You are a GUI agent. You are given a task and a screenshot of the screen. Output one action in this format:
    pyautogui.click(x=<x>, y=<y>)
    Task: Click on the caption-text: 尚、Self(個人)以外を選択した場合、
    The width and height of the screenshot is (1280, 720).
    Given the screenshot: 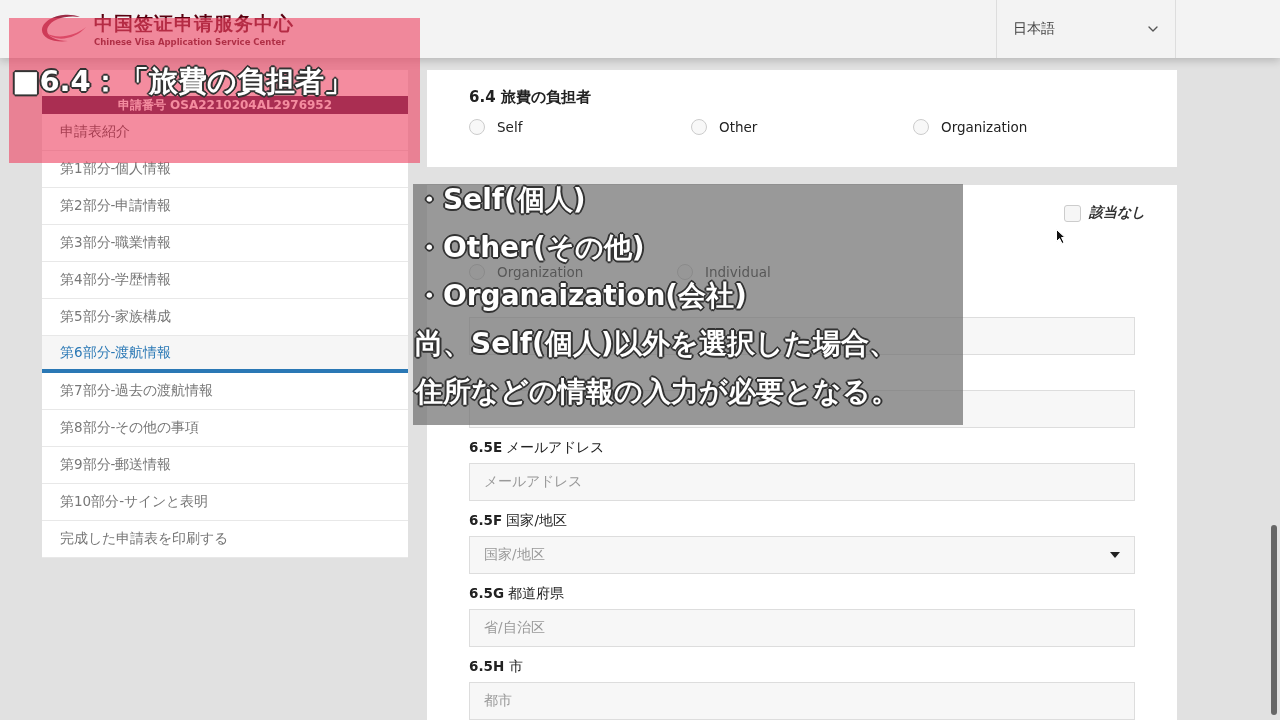 What is the action you would take?
    pyautogui.click(x=656, y=344)
    